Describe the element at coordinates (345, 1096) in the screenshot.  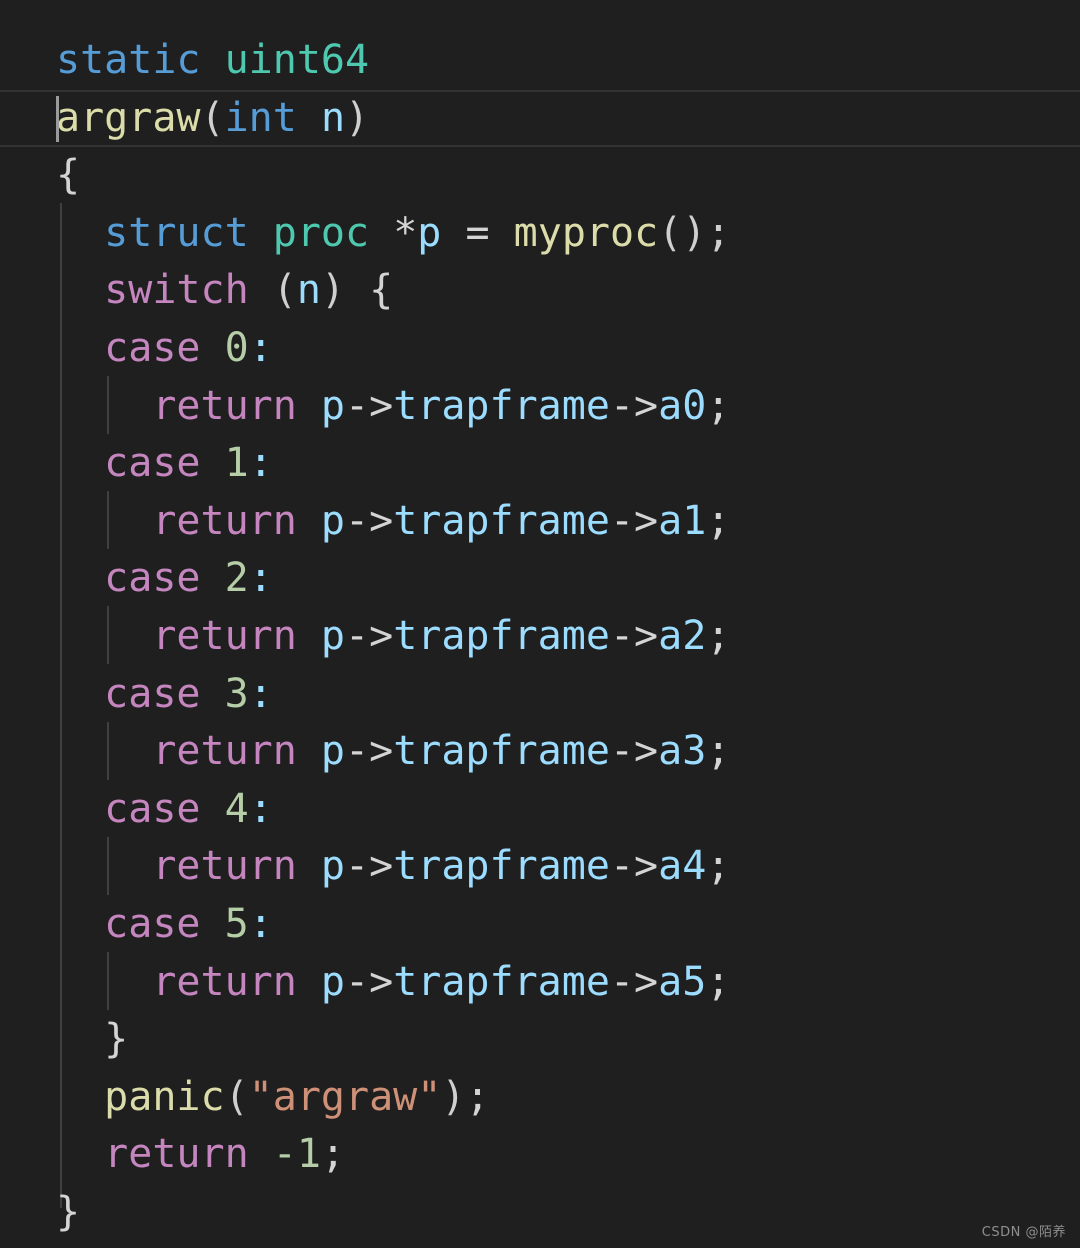
I see `token-string-argraw: "argraw"` at that location.